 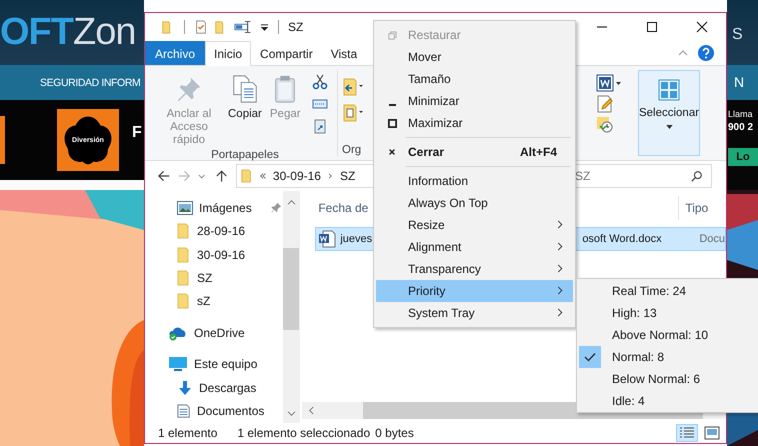 I want to click on header-text: S, so click(x=737, y=35).